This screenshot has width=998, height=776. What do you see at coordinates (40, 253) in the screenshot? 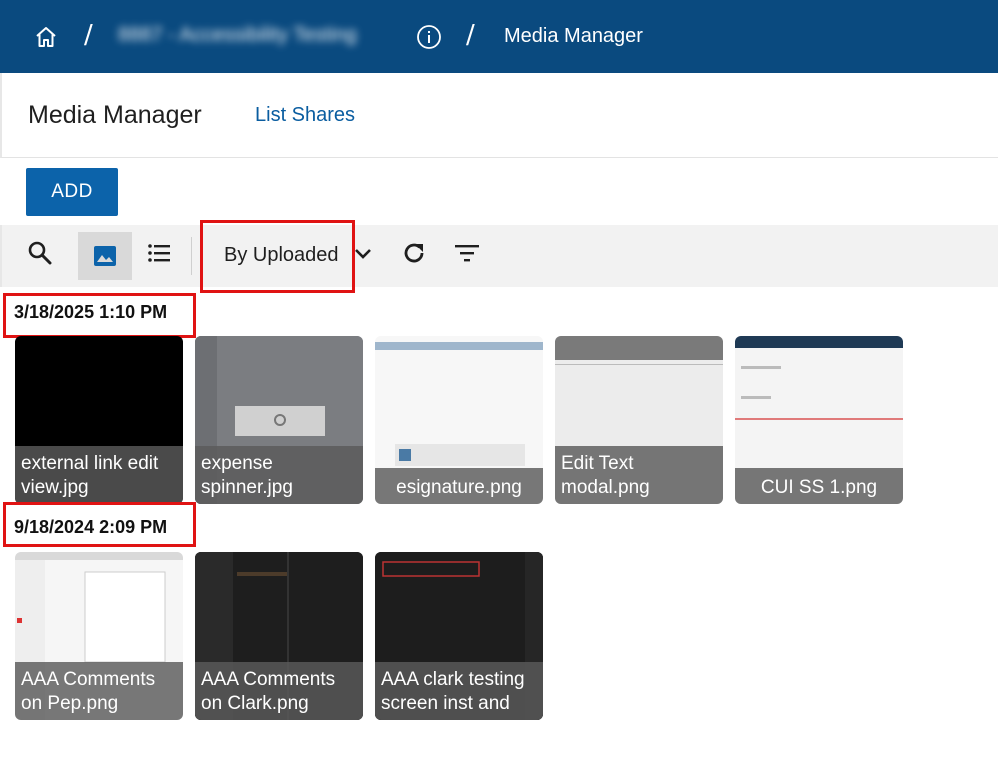
I see `search-icon` at bounding box center [40, 253].